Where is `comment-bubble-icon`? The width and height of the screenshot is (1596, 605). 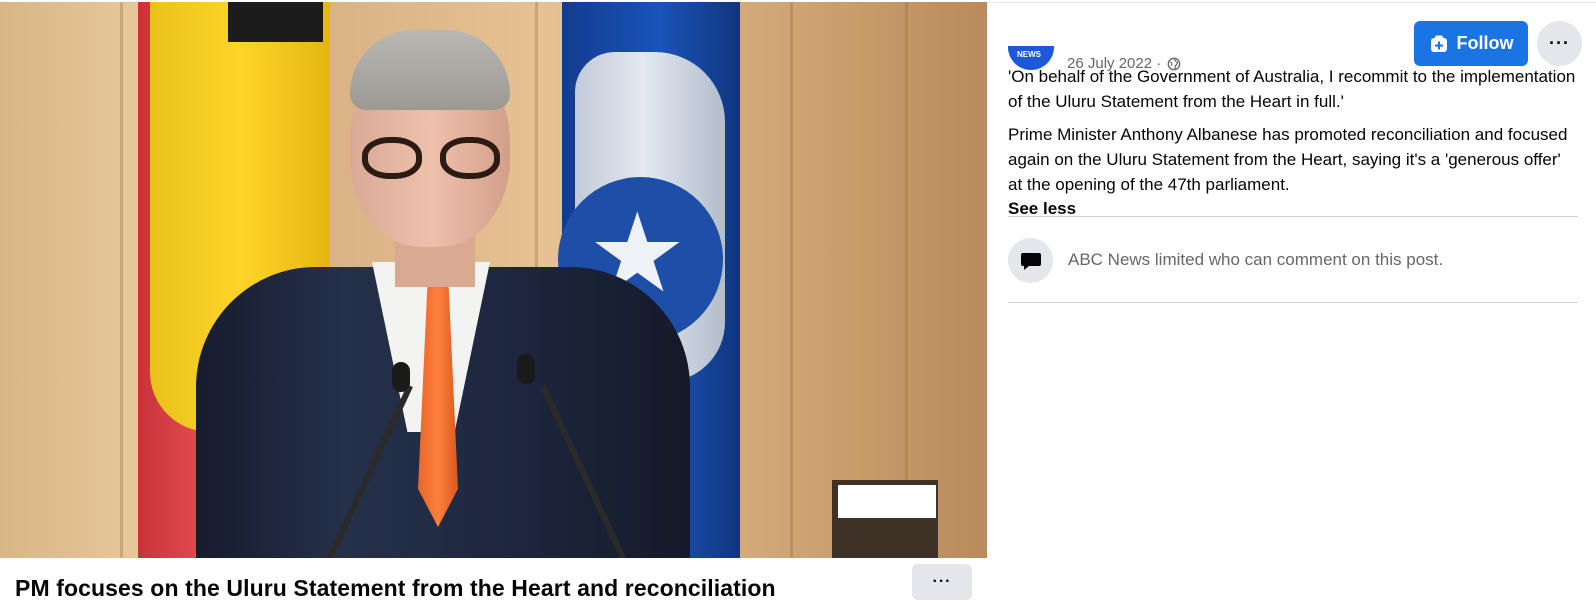 comment-bubble-icon is located at coordinates (1030, 261).